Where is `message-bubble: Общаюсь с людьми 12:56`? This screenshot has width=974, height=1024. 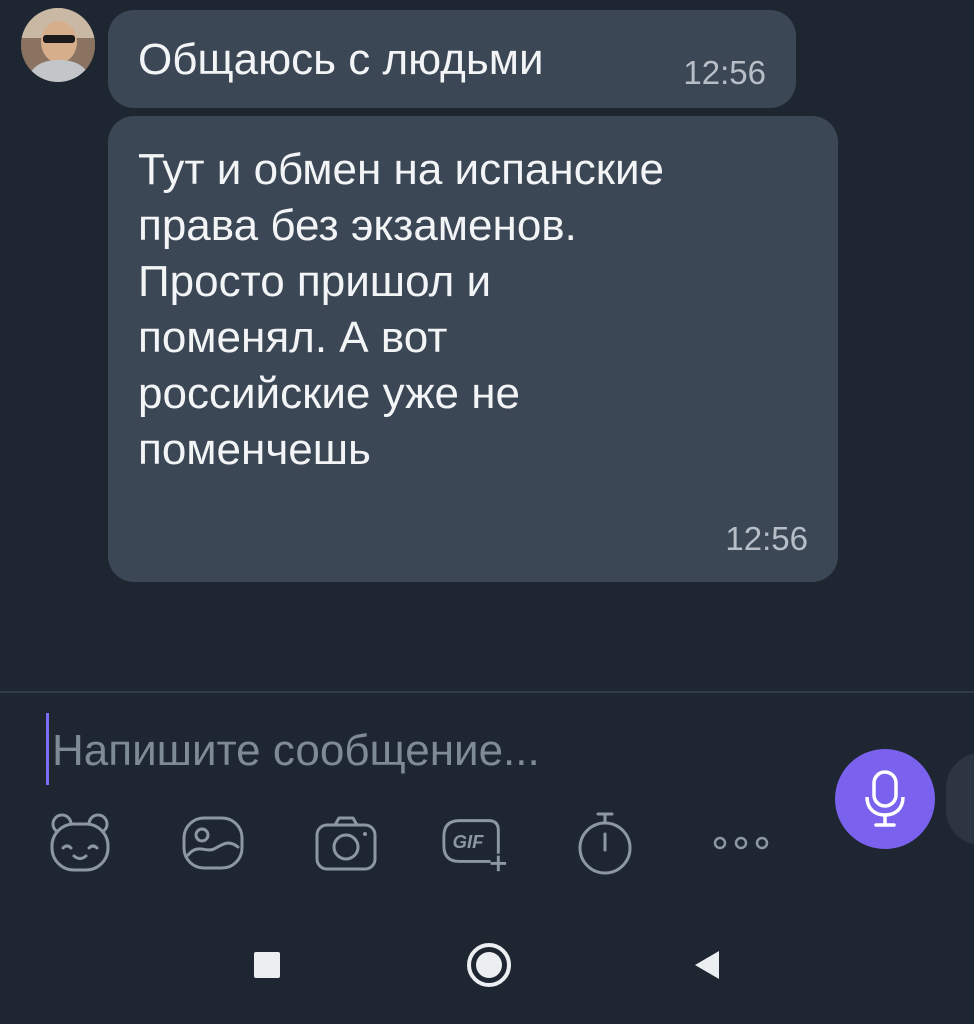
message-bubble: Общаюсь с людьми 12:56 is located at coordinates (452, 59).